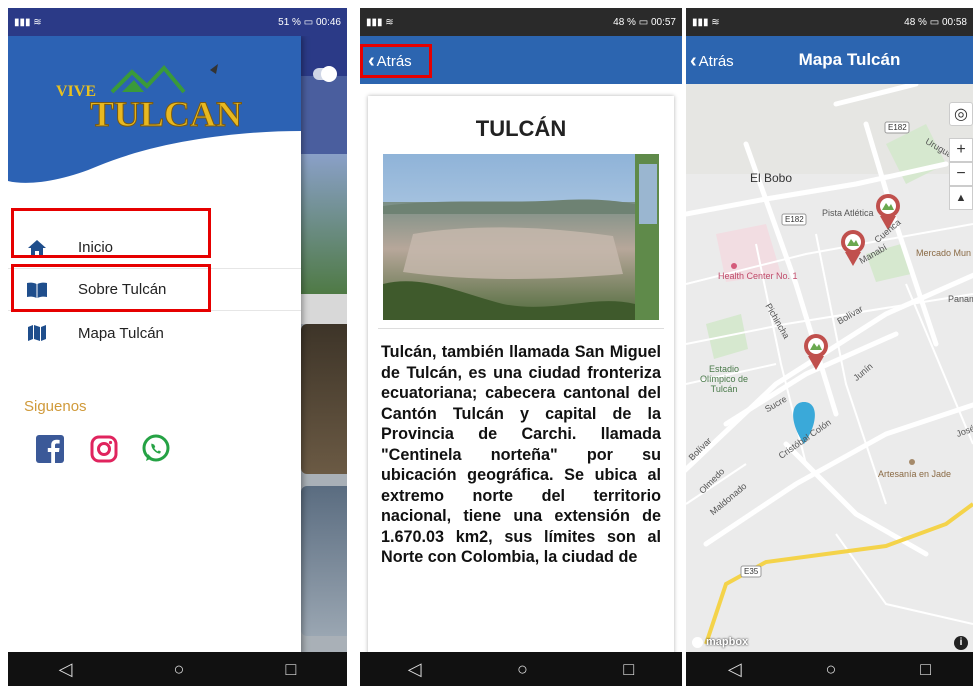 The image size is (973, 686). What do you see at coordinates (960, 299) in the screenshot?
I see `map-label: Panam` at bounding box center [960, 299].